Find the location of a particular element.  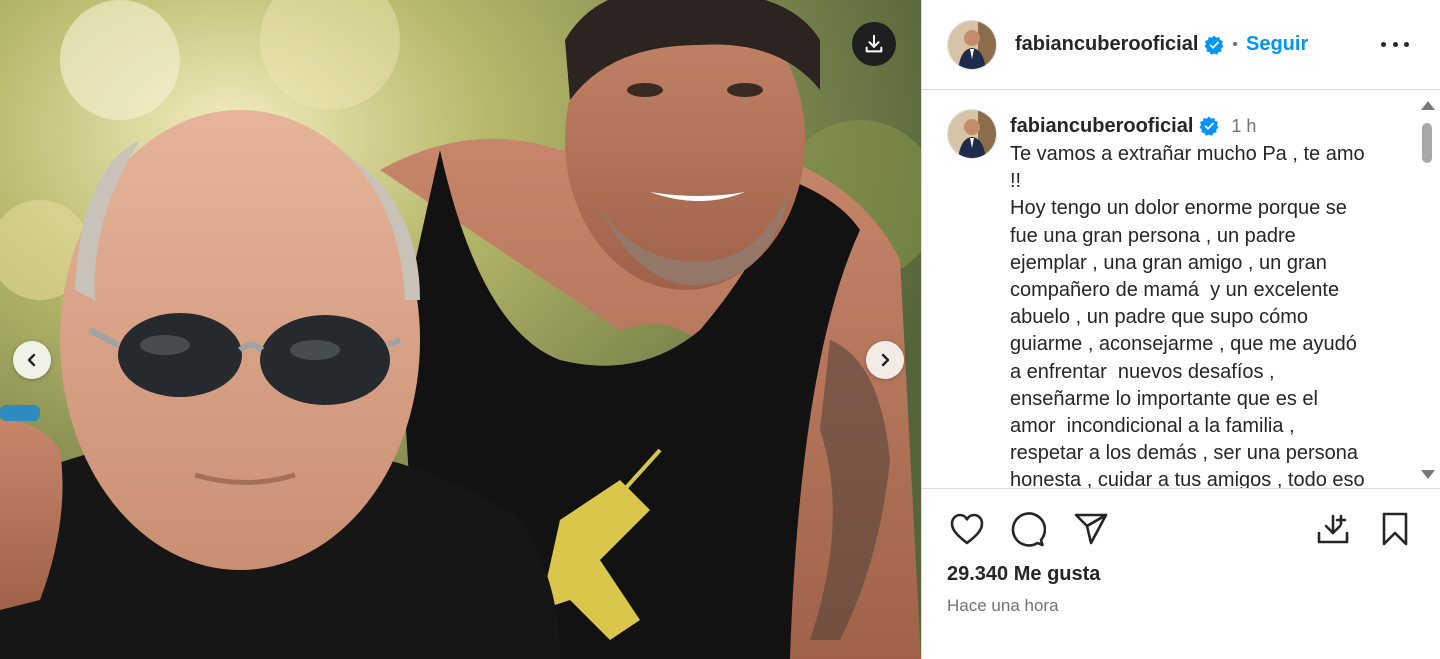

bookmark-icon is located at coordinates (1395, 529).